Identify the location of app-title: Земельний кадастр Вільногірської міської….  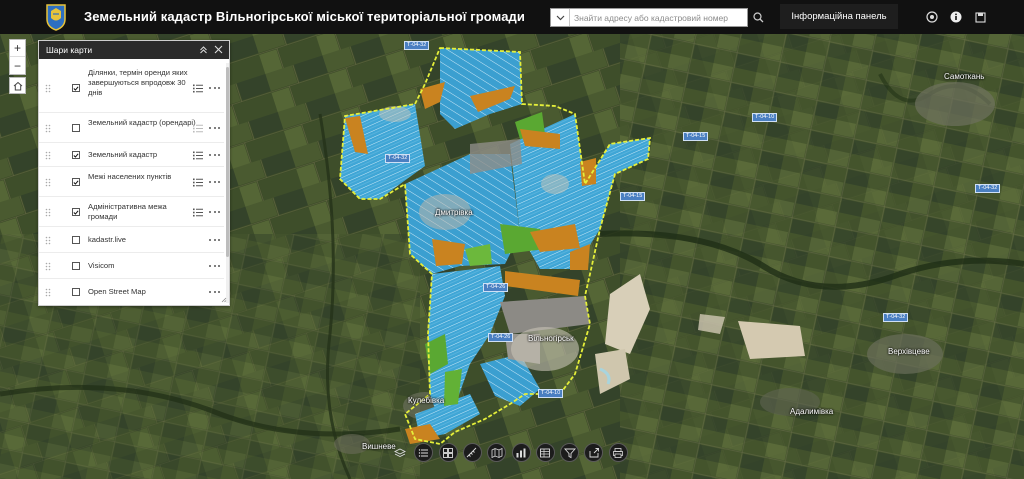
(304, 16).